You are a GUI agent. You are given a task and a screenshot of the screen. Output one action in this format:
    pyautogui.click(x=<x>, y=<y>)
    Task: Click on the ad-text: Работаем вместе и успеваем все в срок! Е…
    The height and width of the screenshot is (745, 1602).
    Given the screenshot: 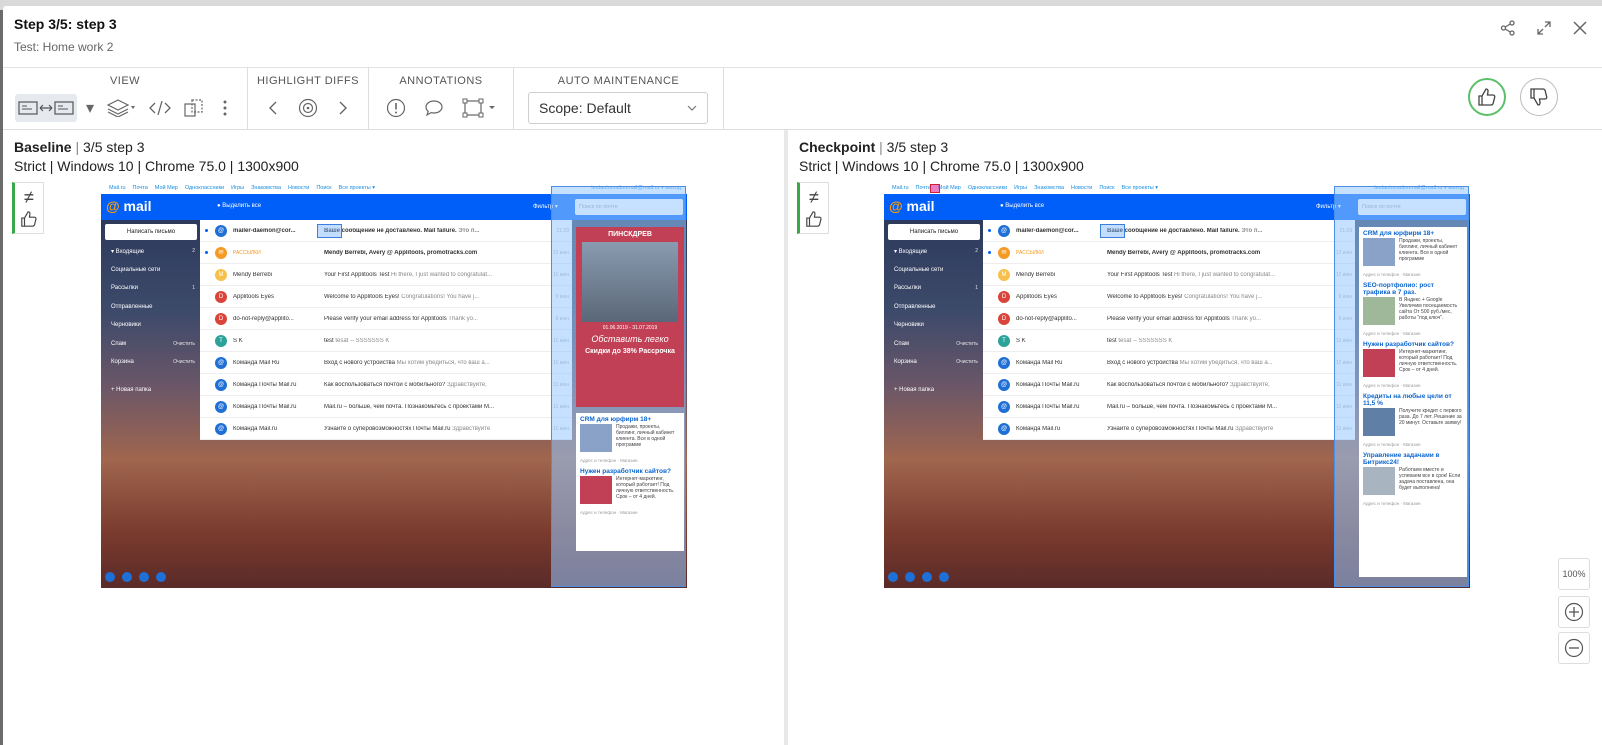 What is the action you would take?
    pyautogui.click(x=1413, y=483)
    